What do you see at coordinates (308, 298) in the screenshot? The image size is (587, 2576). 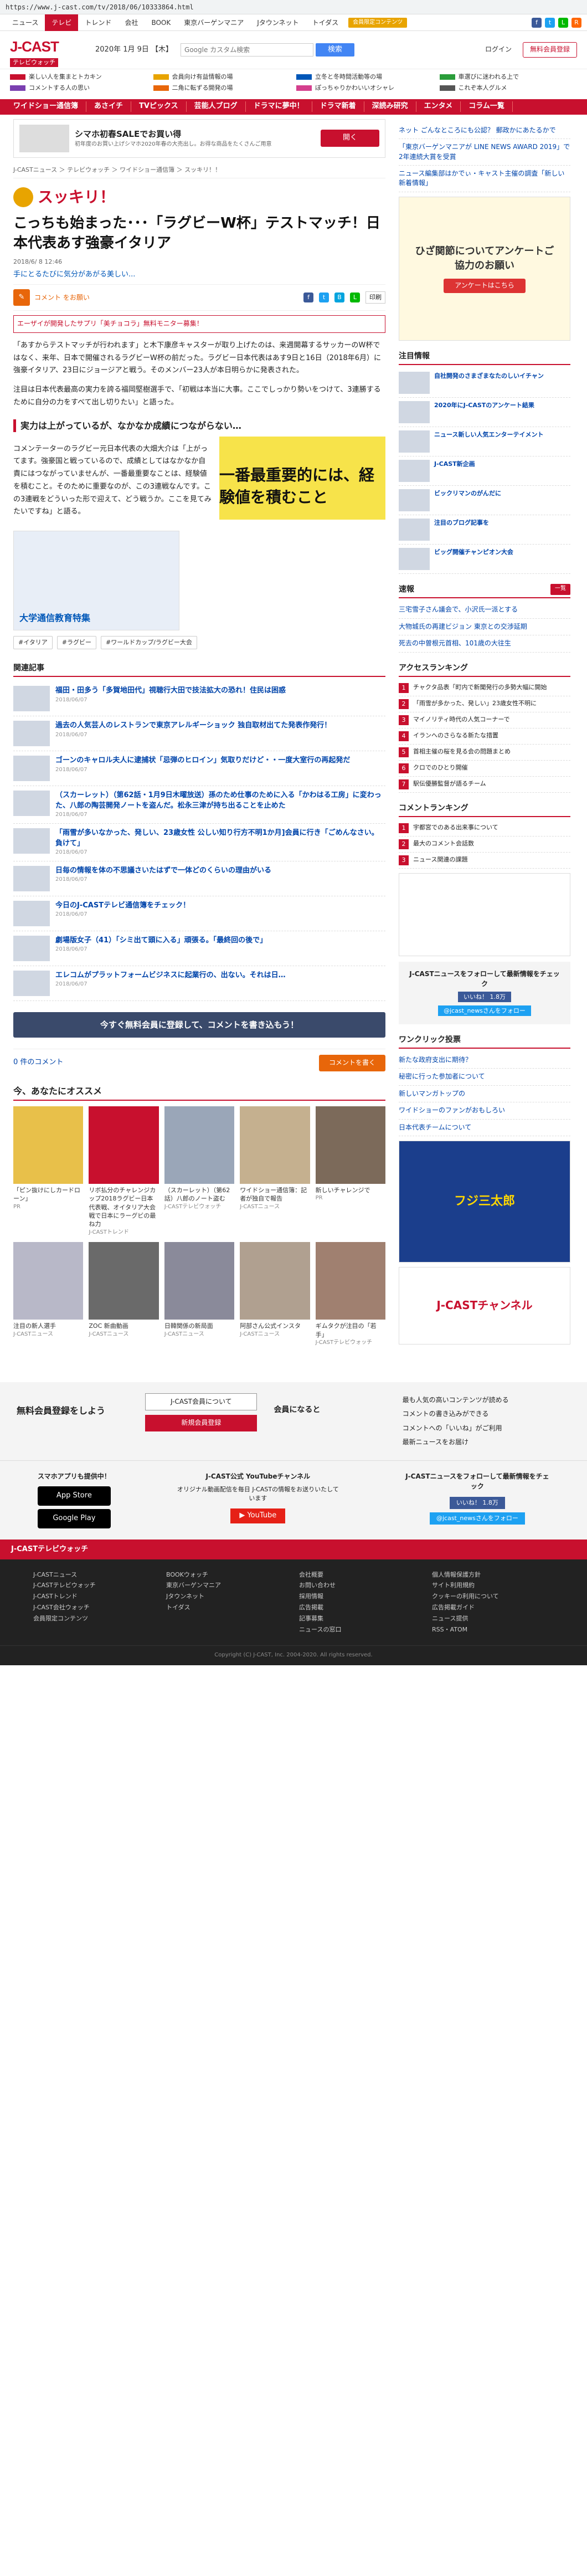 I see `share-facebook-icon: f` at bounding box center [308, 298].